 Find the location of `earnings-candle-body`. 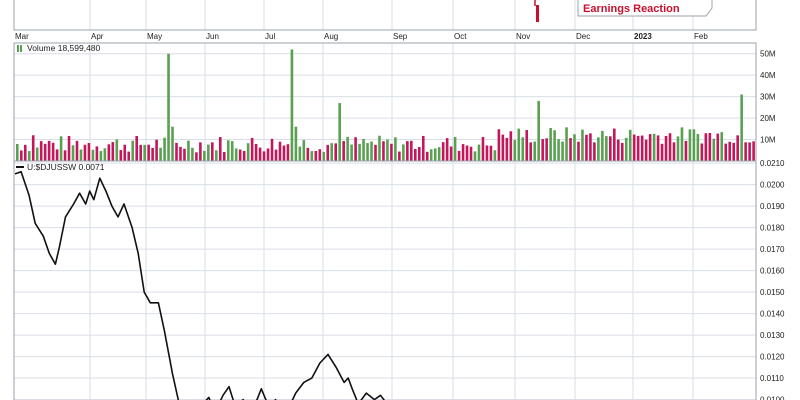

earnings-candle-body is located at coordinates (537, 13).